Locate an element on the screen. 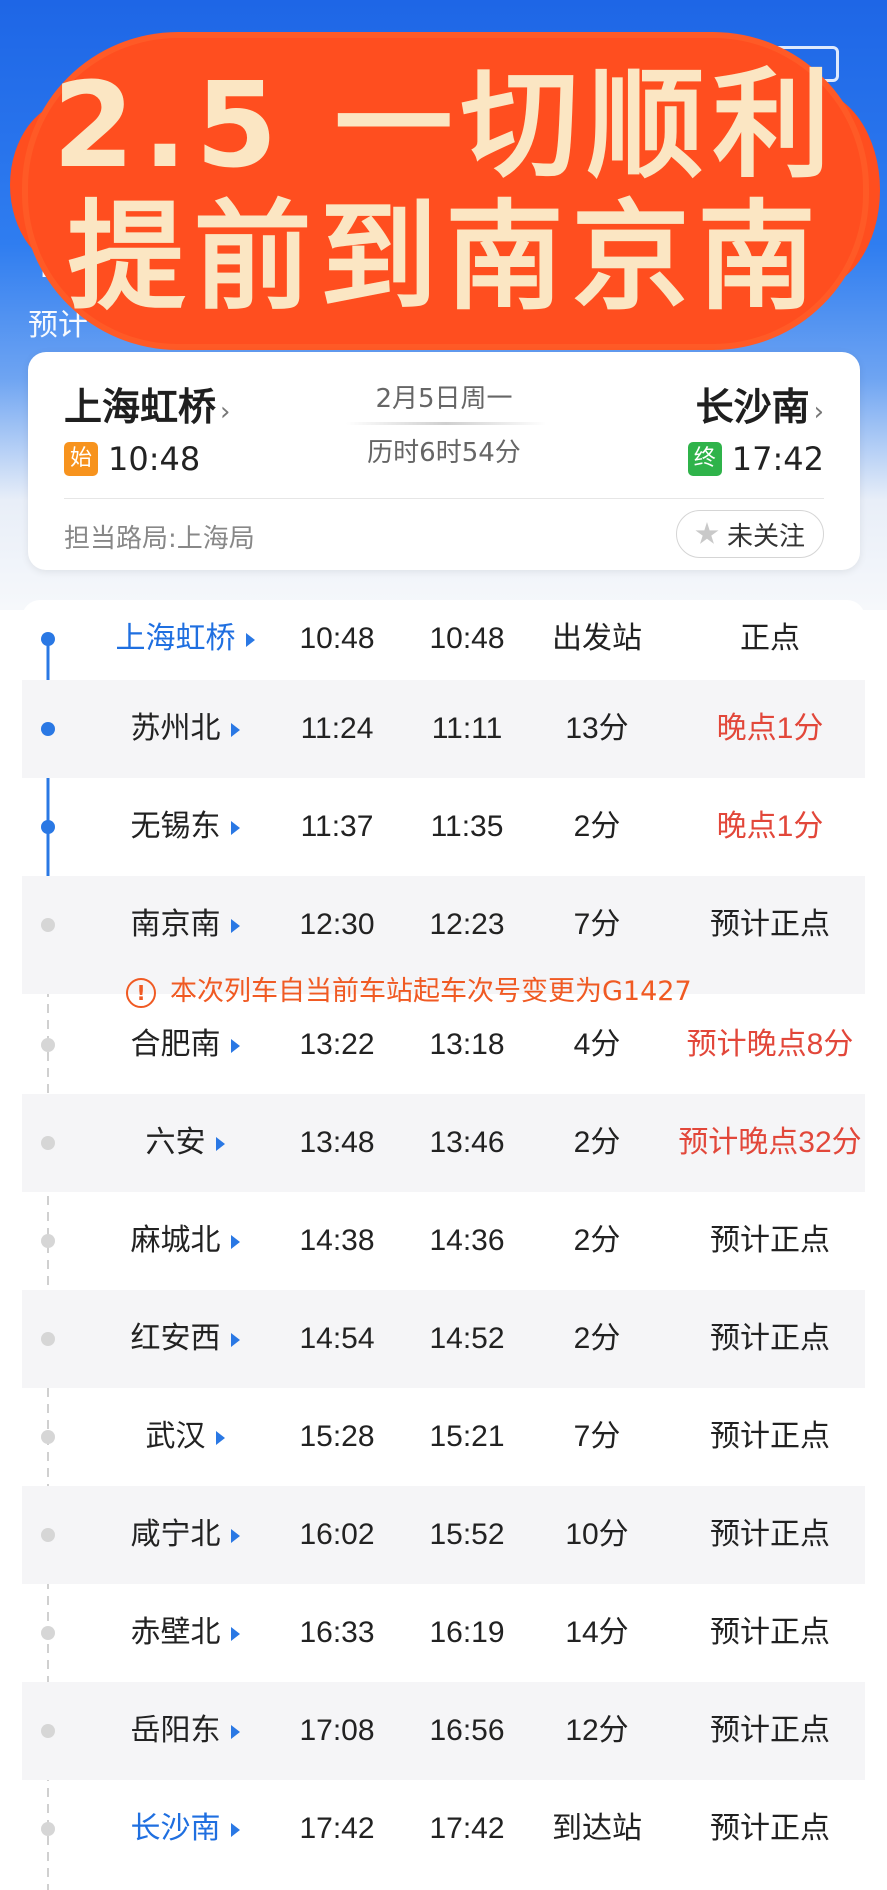 The width and height of the screenshot is (887, 1890). stop-duration-text: 10分 is located at coordinates (597, 1534).